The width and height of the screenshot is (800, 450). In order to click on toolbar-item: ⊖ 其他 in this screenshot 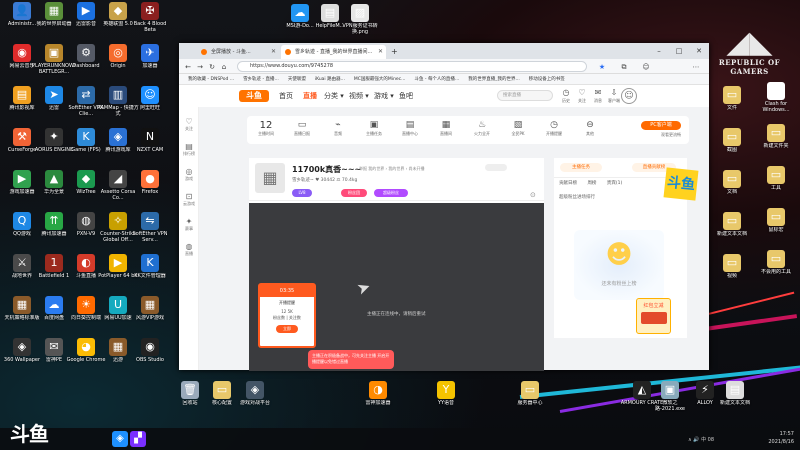, I will do `click(590, 128)`.